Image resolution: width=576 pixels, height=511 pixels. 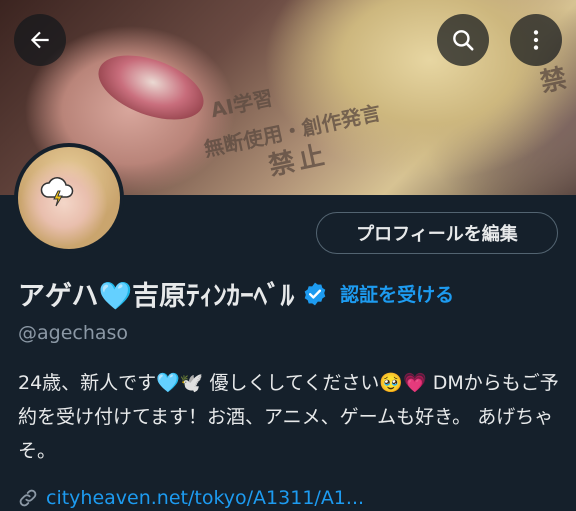 I want to click on profile-name-row: アゲハ🩵吉原ﾃｨﾝｶｰﾍﾞﾙ 認証を受ける, so click(x=236, y=293).